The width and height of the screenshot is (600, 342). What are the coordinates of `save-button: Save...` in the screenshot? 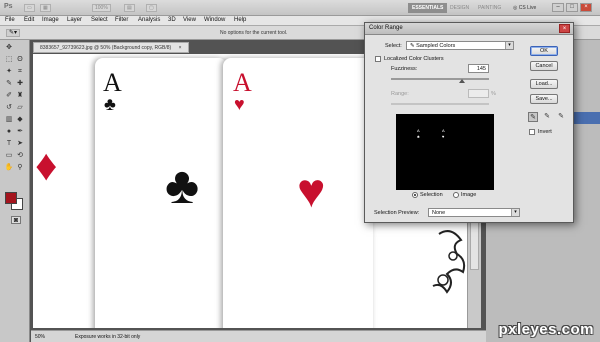 It's located at (544, 99).